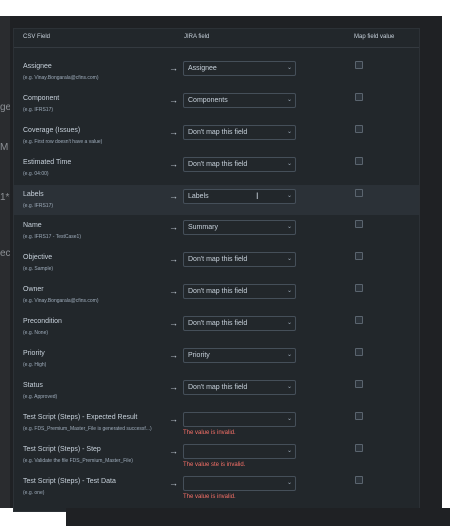  What do you see at coordinates (35, 365) in the screenshot?
I see `csv-field-example: (e.g. High)` at bounding box center [35, 365].